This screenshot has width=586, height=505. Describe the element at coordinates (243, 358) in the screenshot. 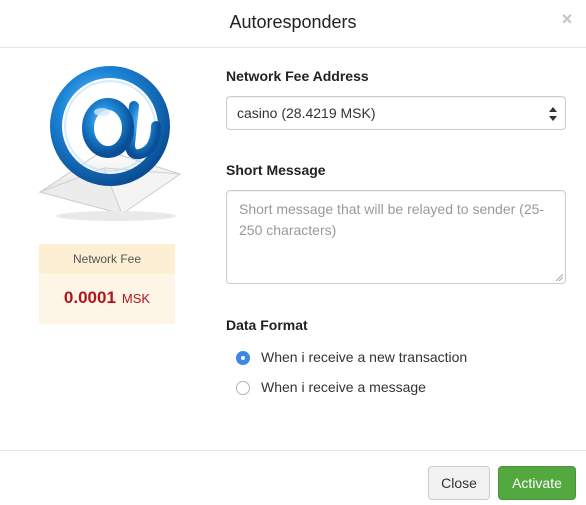

I see `radio-button-checked` at that location.